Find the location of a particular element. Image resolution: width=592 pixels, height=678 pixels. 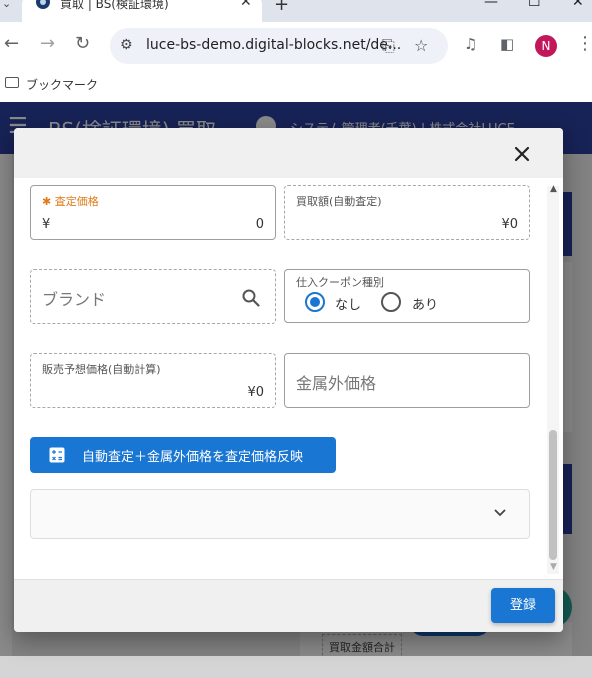

assessed-price-field: ✱ 査定価格 ¥ 0 is located at coordinates (153, 212).